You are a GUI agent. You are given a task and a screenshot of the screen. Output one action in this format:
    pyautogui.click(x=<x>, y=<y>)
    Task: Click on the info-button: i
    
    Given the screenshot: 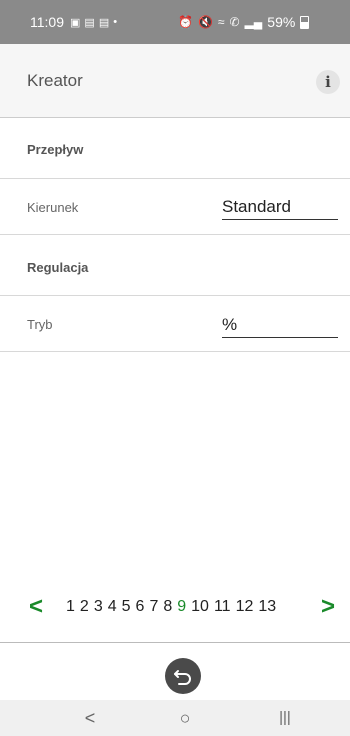 What is the action you would take?
    pyautogui.click(x=328, y=82)
    